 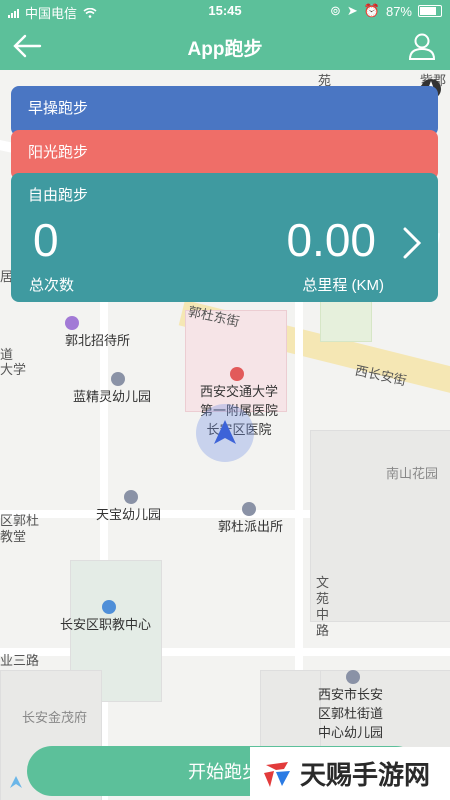 I want to click on map-road, so click(x=225, y=652).